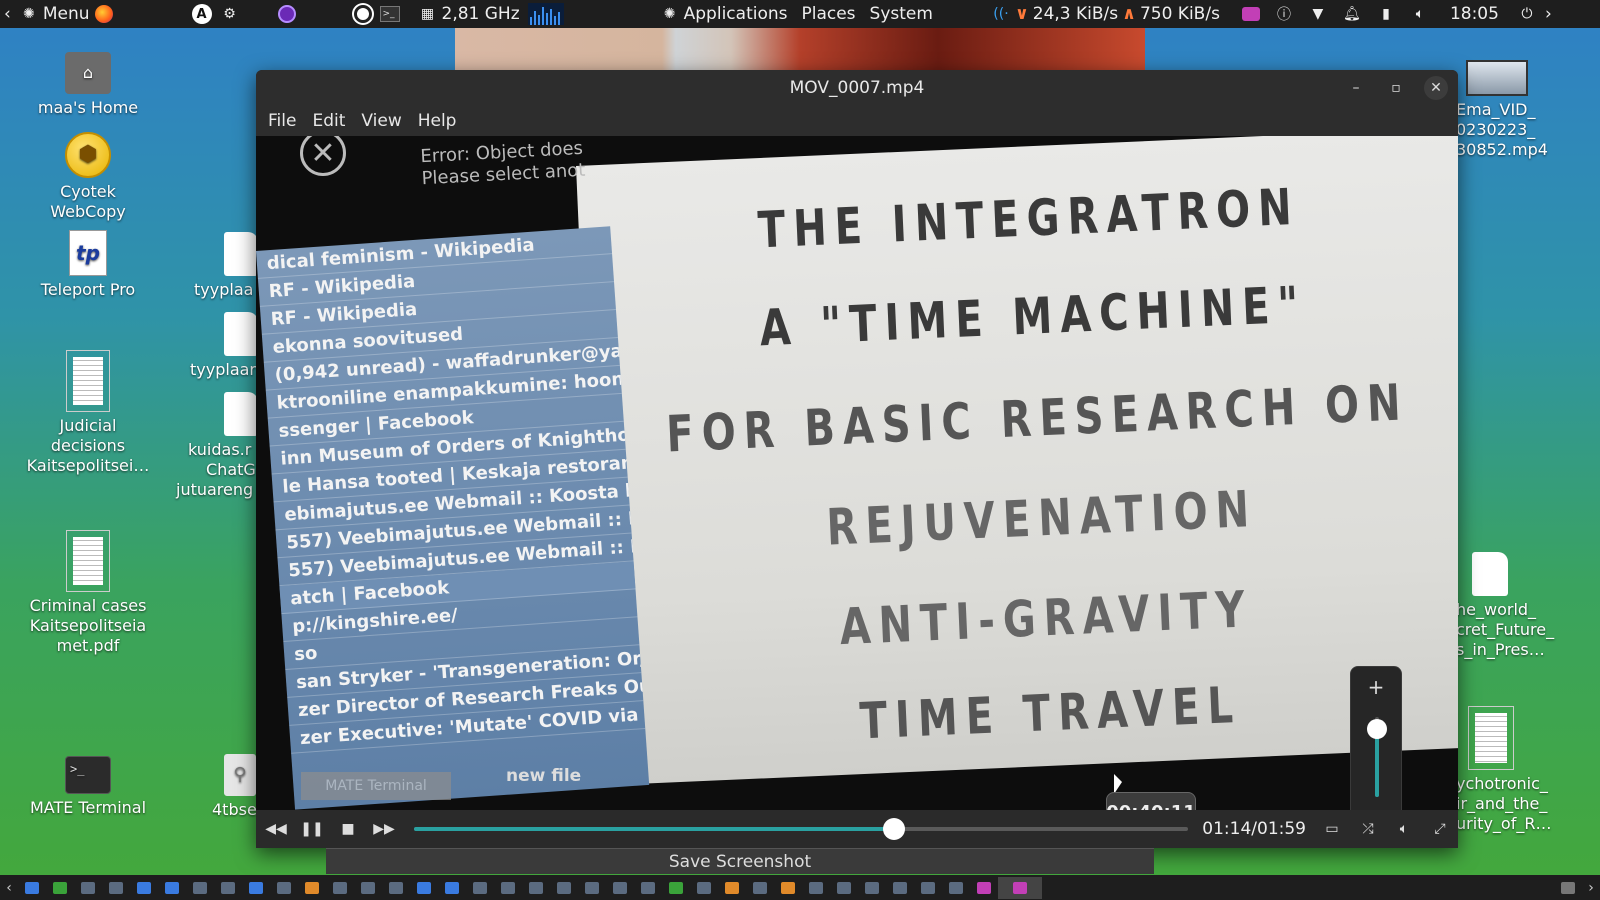 The height and width of the screenshot is (900, 1600). Describe the element at coordinates (230, 14) in the screenshot. I see `settings-gear-icon: ⚙` at that location.